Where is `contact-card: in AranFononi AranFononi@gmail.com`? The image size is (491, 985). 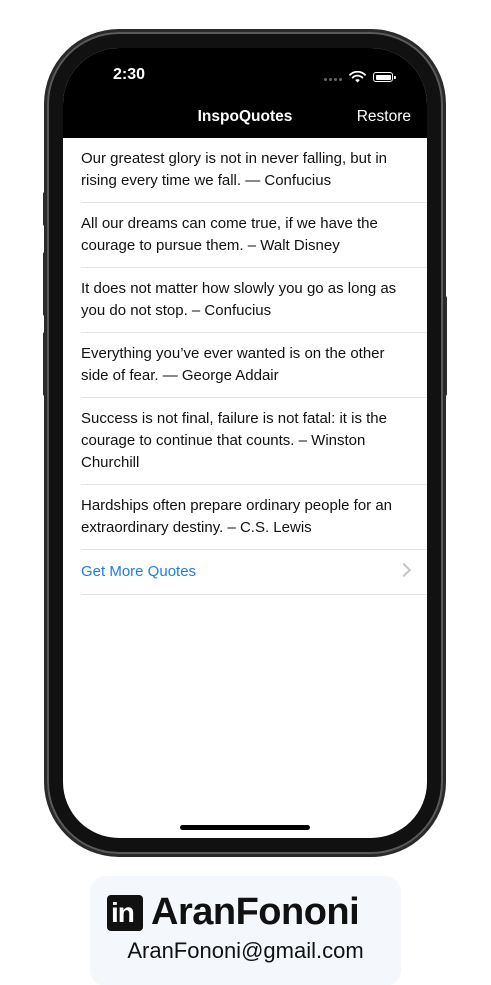 contact-card: in AranFononi AranFononi@gmail.com is located at coordinates (245, 930).